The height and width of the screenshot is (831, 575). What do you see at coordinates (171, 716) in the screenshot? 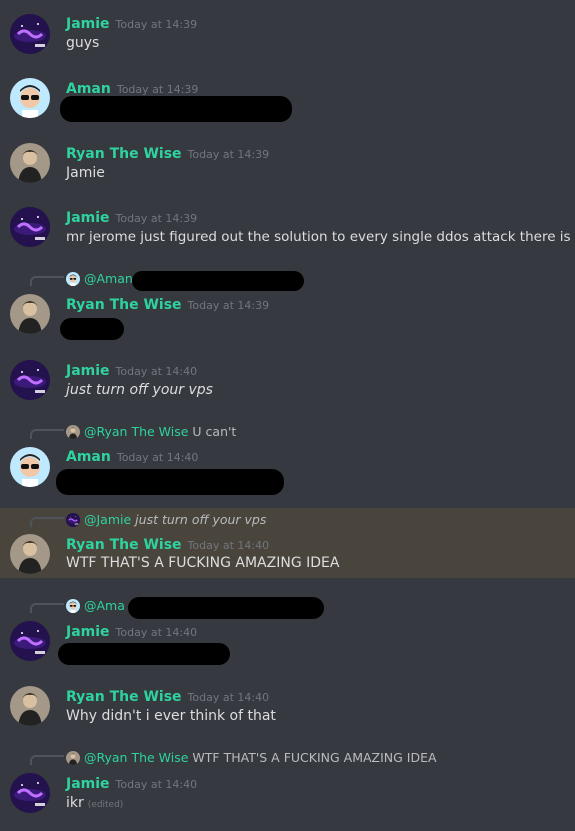
I see `message-text: Why didn't i ever think of that` at bounding box center [171, 716].